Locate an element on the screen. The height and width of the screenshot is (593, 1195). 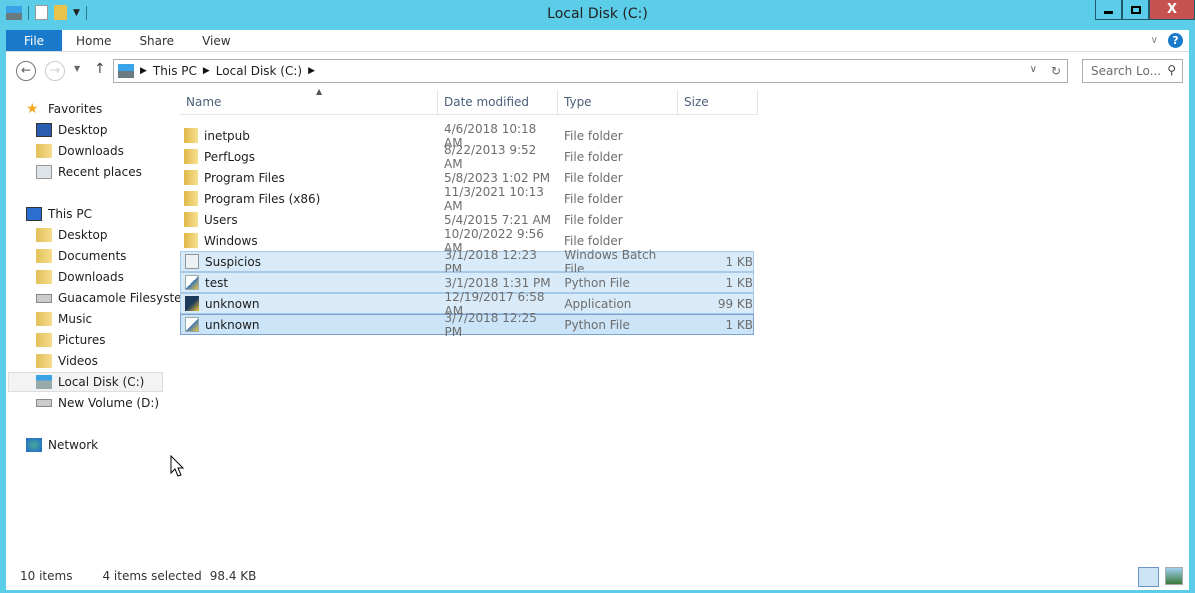
nav-favorites: ★ Favorites is located at coordinates (64, 109).